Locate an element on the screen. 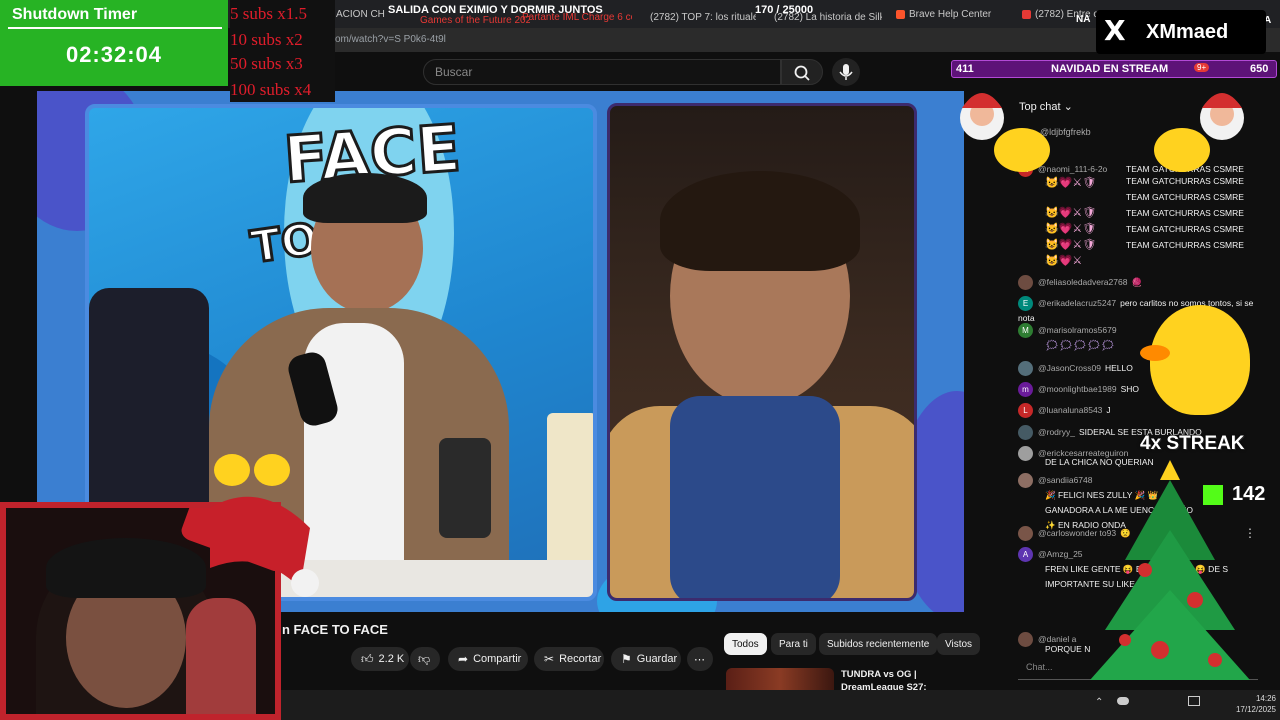 The image size is (1280, 720). search-icon is located at coordinates (802, 73).